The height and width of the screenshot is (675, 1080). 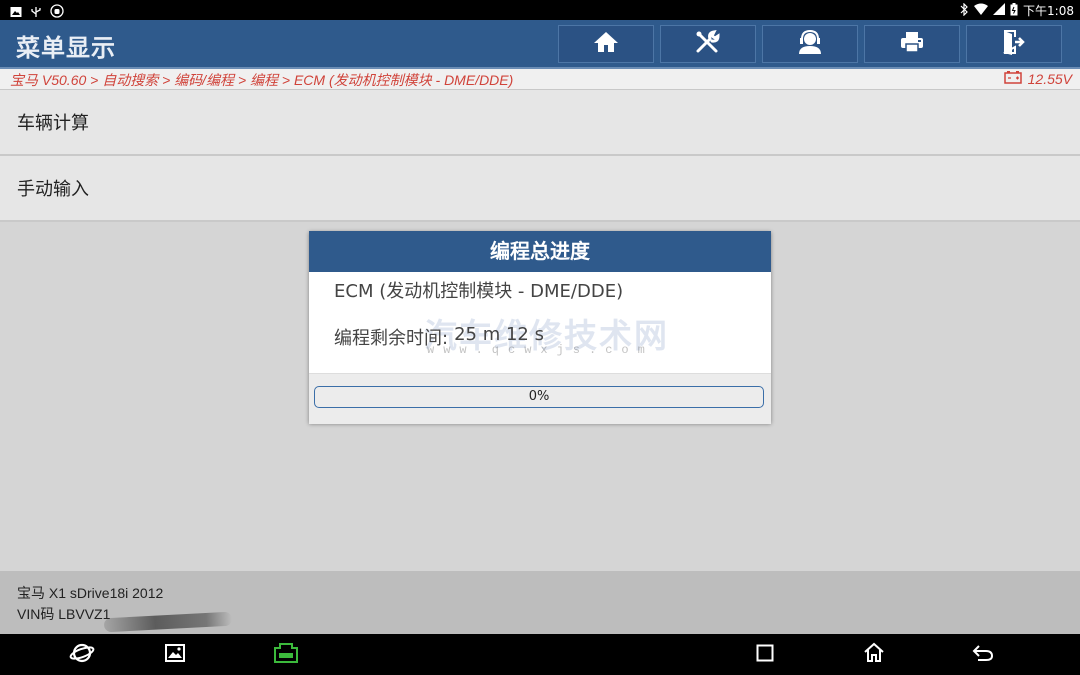 What do you see at coordinates (66, 48) in the screenshot?
I see `page-title: 菜单显示` at bounding box center [66, 48].